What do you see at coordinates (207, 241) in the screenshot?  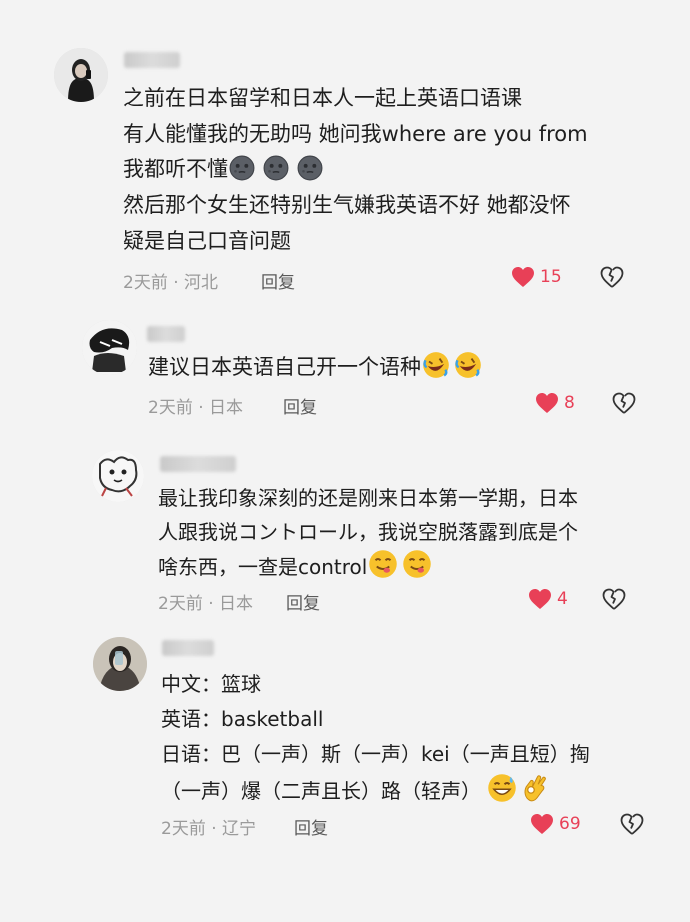 I see `comment-text-line: 疑是自己口音问题` at bounding box center [207, 241].